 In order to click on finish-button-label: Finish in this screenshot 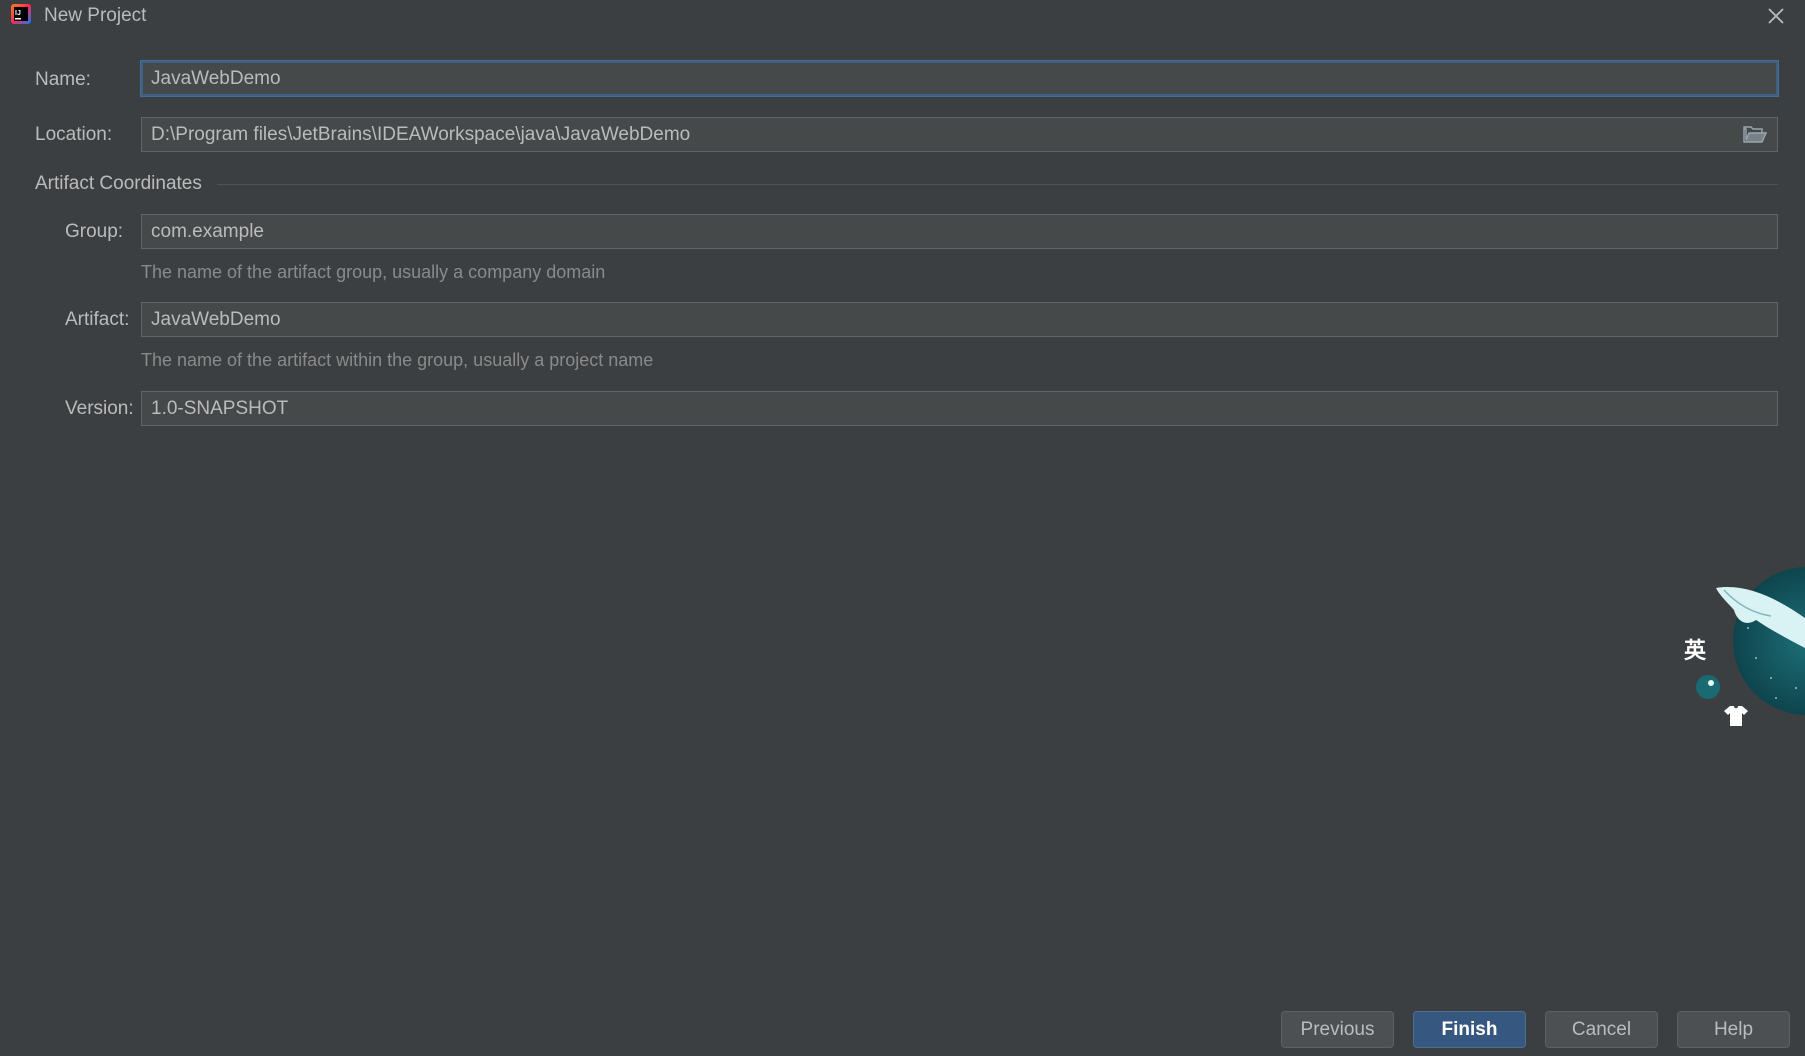, I will do `click(1469, 1029)`.